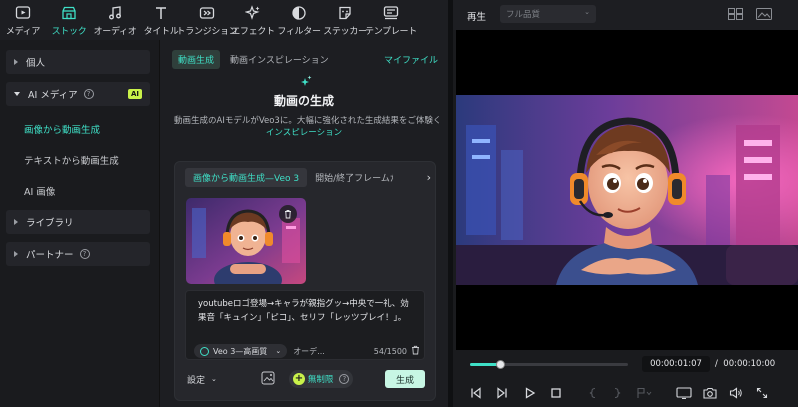 The image size is (798, 407). What do you see at coordinates (306, 83) in the screenshot?
I see `sparkle-icon` at bounding box center [306, 83].